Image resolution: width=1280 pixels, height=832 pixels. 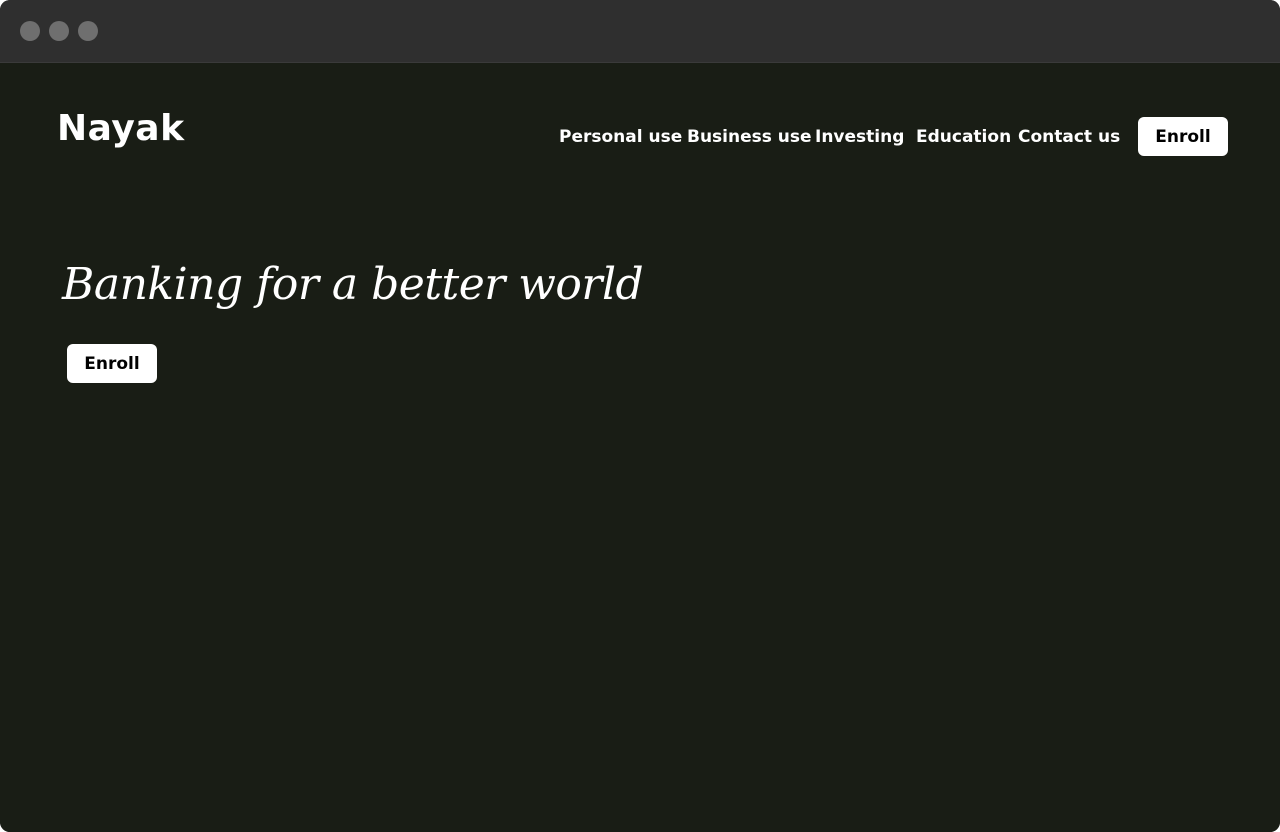 What do you see at coordinates (121, 129) in the screenshot?
I see `site-logo: Nayak` at bounding box center [121, 129].